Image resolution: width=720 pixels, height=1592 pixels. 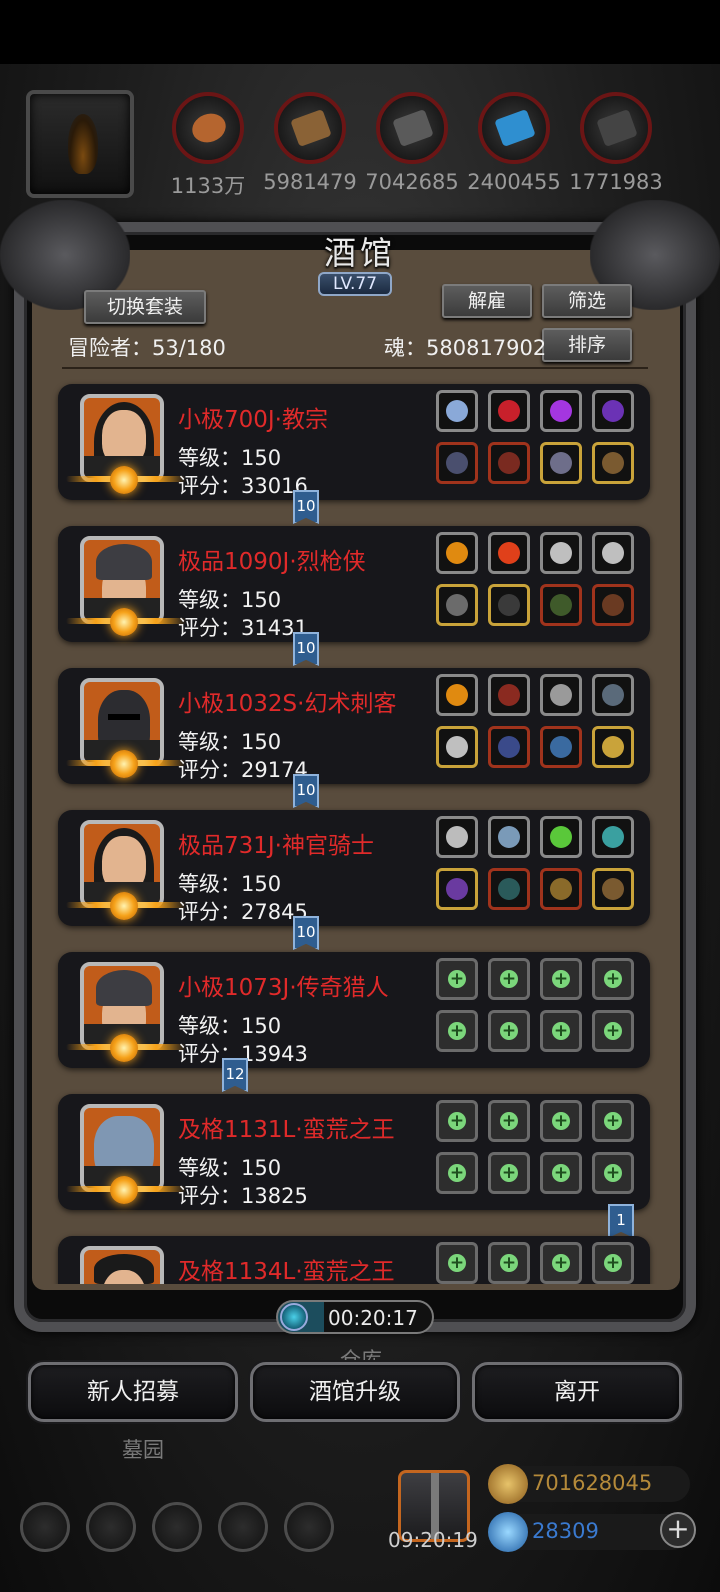 I want to click on equip-necklace-icon, so click(x=613, y=837).